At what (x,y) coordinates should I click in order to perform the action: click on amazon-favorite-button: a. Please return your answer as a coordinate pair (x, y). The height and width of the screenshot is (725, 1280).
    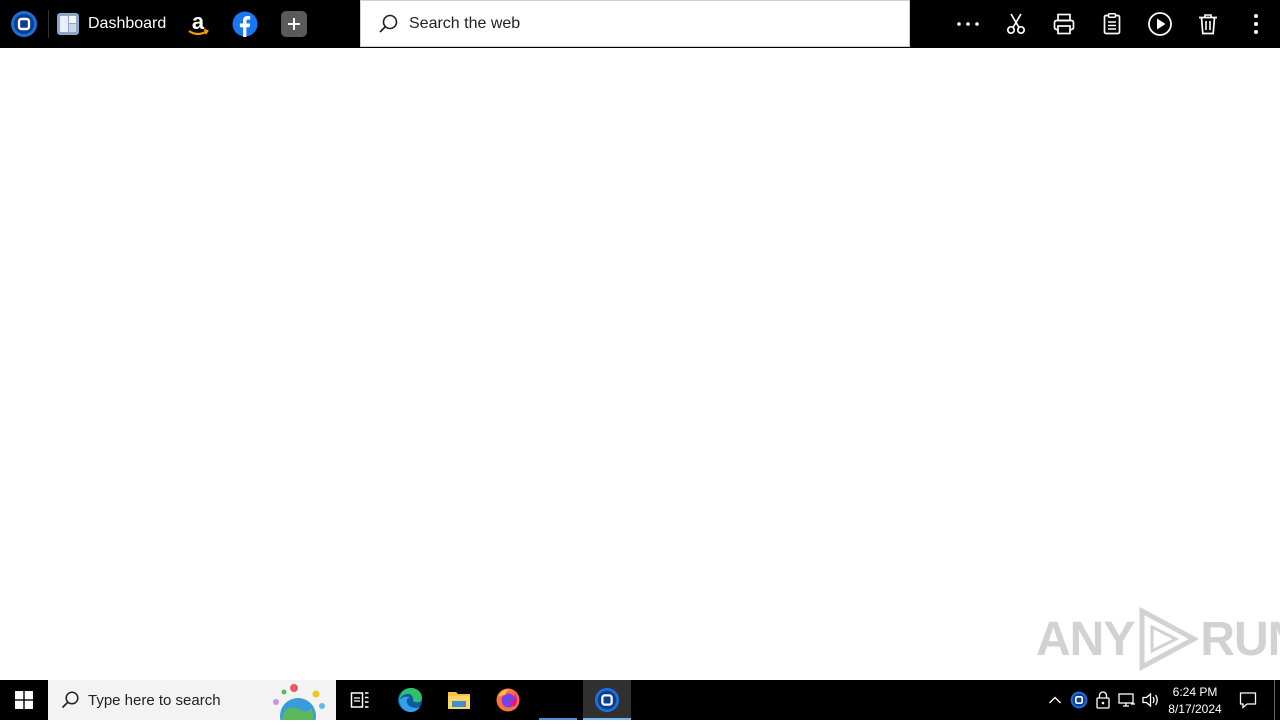
    Looking at the image, I should click on (198, 24).